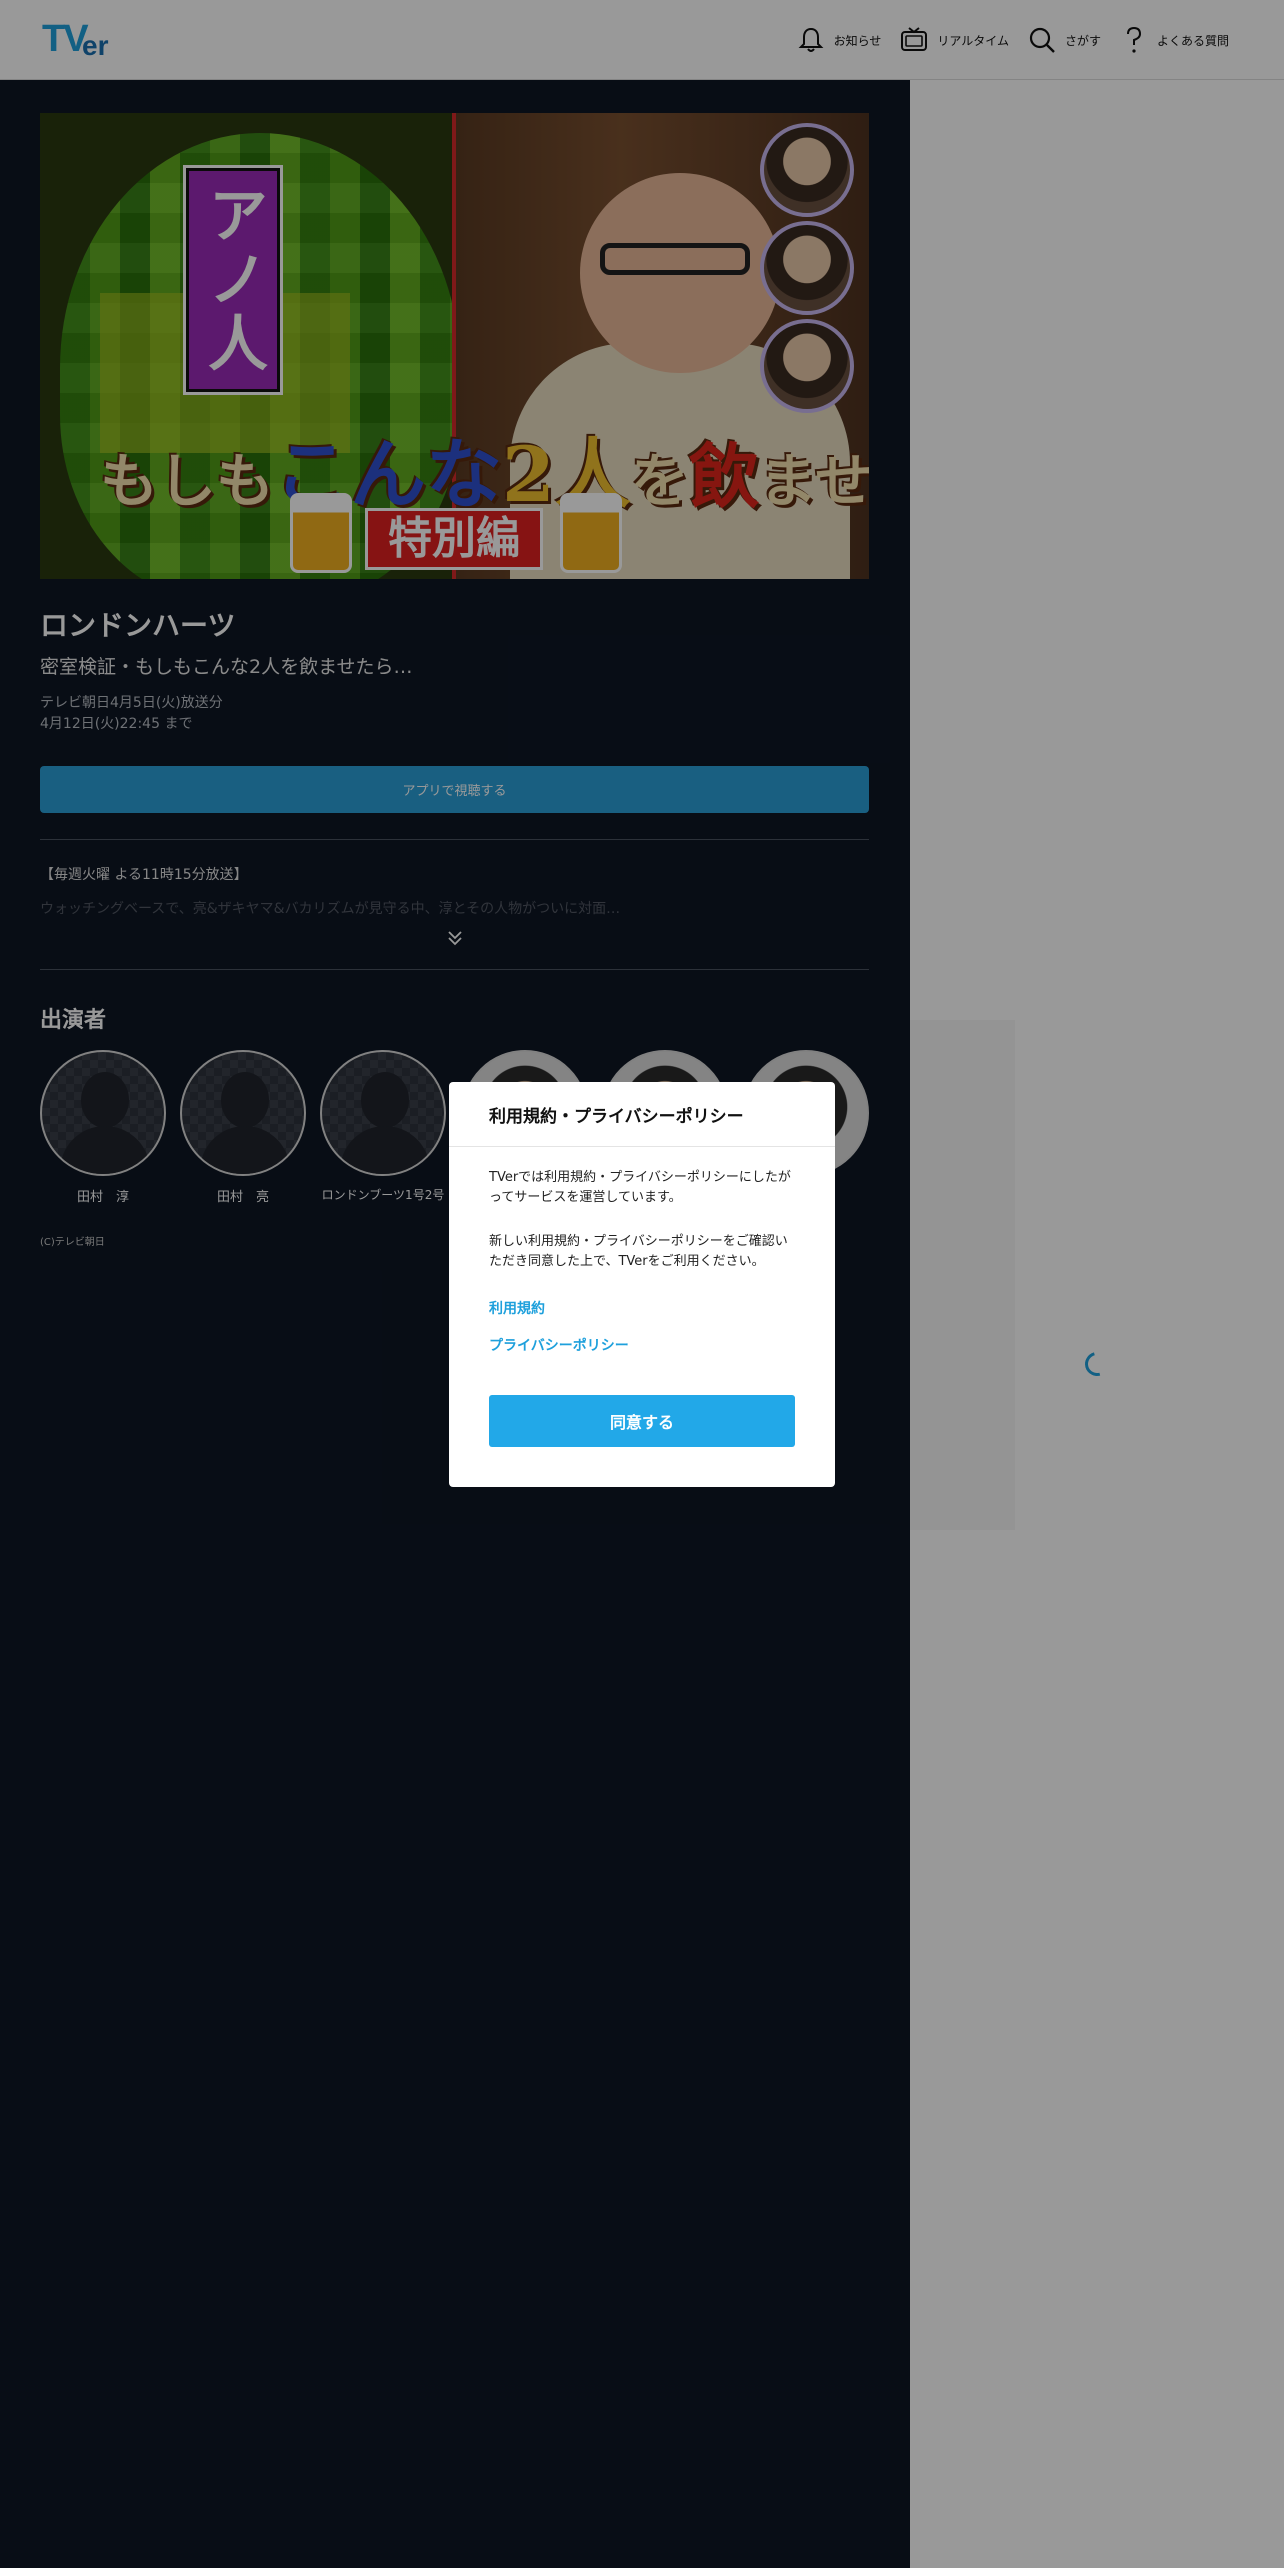  I want to click on modal-text: TVerでは利用規約・プライバシーポリシーにしたがってサービスを運営しています。, so click(640, 1187).